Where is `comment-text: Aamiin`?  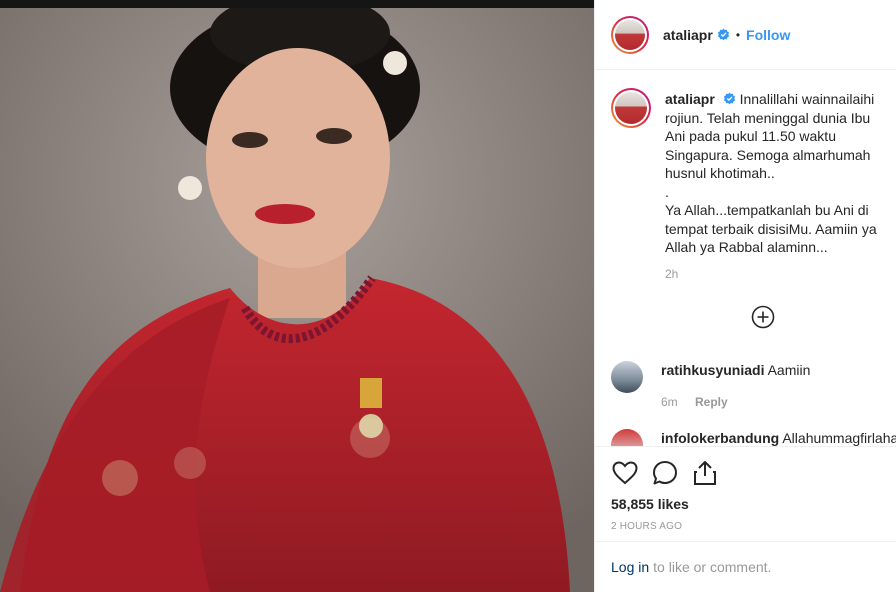
comment-text: Aamiin is located at coordinates (789, 370).